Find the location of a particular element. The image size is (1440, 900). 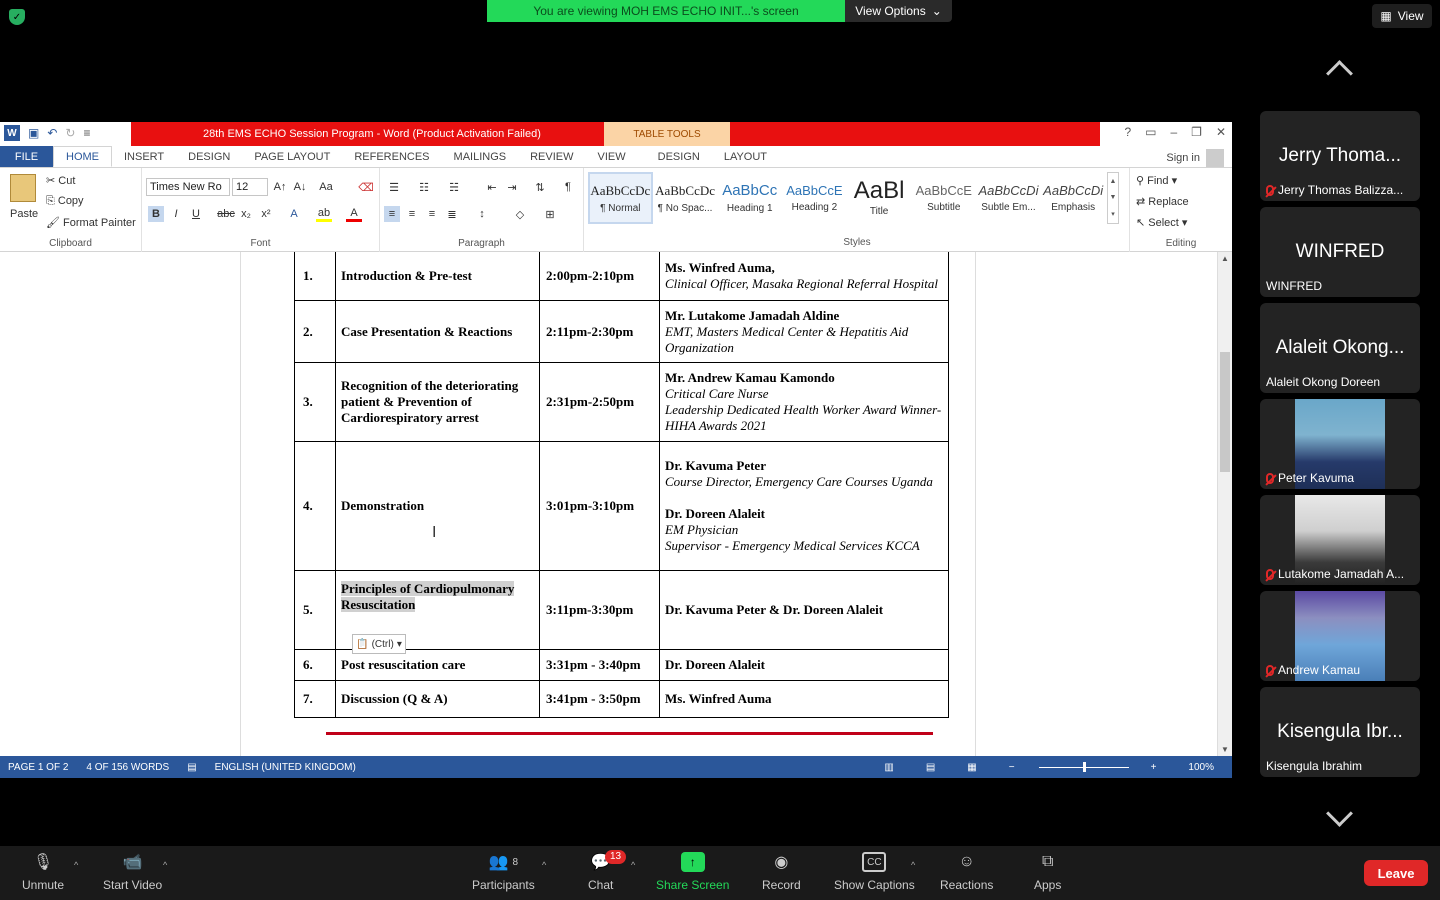

superscript-icon: x² is located at coordinates (266, 214).